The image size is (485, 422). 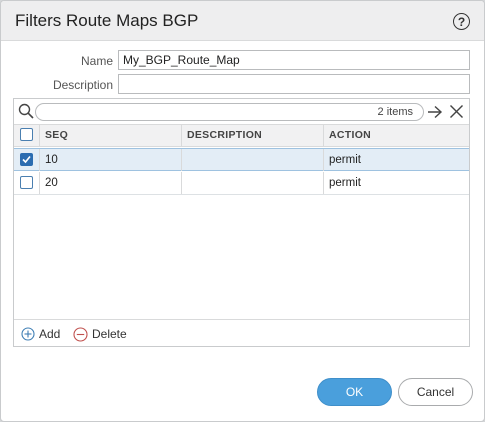 What do you see at coordinates (107, 20) in the screenshot?
I see `dialog-title: Filters Route Maps BGP` at bounding box center [107, 20].